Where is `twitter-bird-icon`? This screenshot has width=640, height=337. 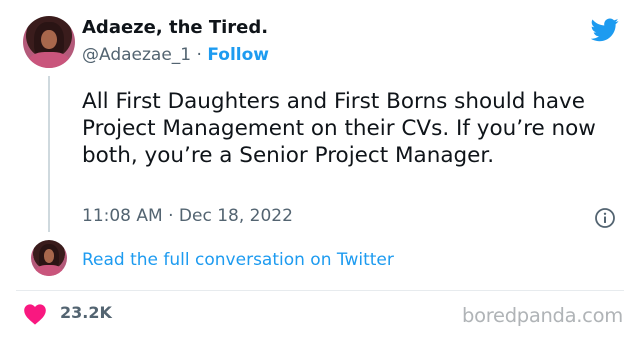
twitter-bird-icon is located at coordinates (605, 30).